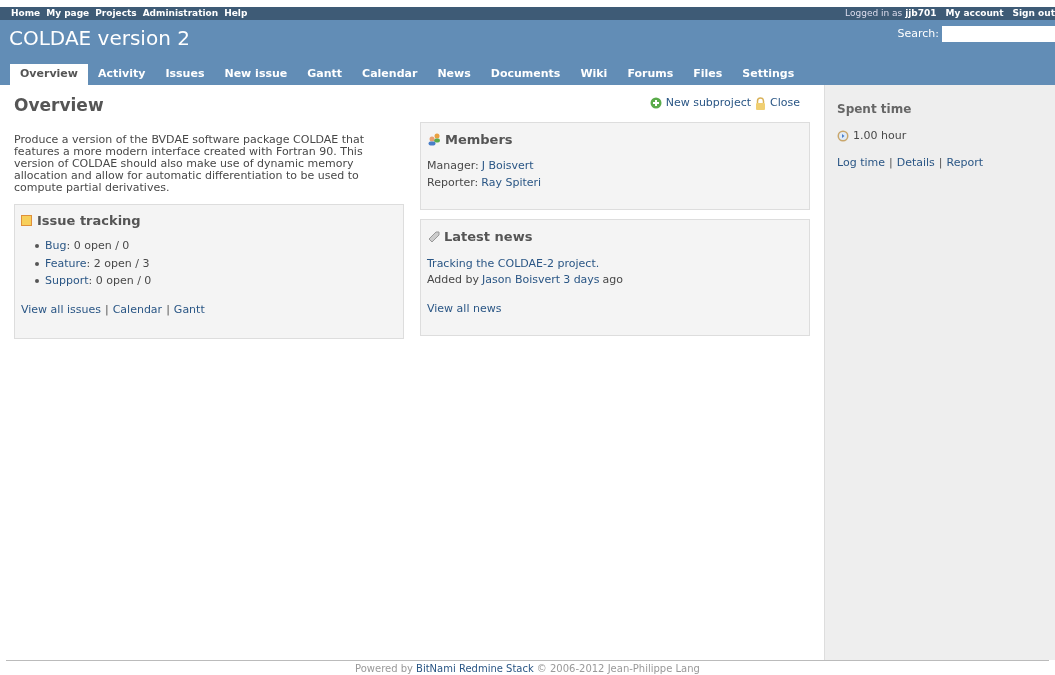 The height and width of the screenshot is (675, 1055). I want to click on account-link: My account, so click(974, 13).